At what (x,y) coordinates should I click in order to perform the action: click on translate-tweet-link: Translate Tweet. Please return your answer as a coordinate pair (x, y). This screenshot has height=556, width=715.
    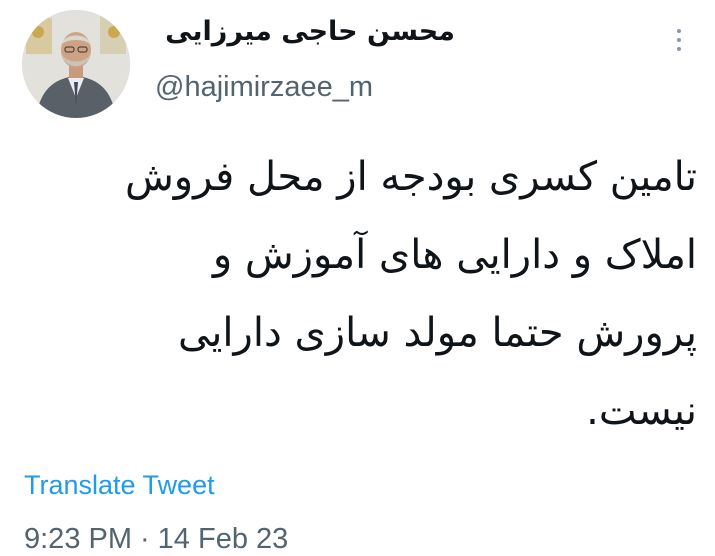
    Looking at the image, I should click on (119, 485).